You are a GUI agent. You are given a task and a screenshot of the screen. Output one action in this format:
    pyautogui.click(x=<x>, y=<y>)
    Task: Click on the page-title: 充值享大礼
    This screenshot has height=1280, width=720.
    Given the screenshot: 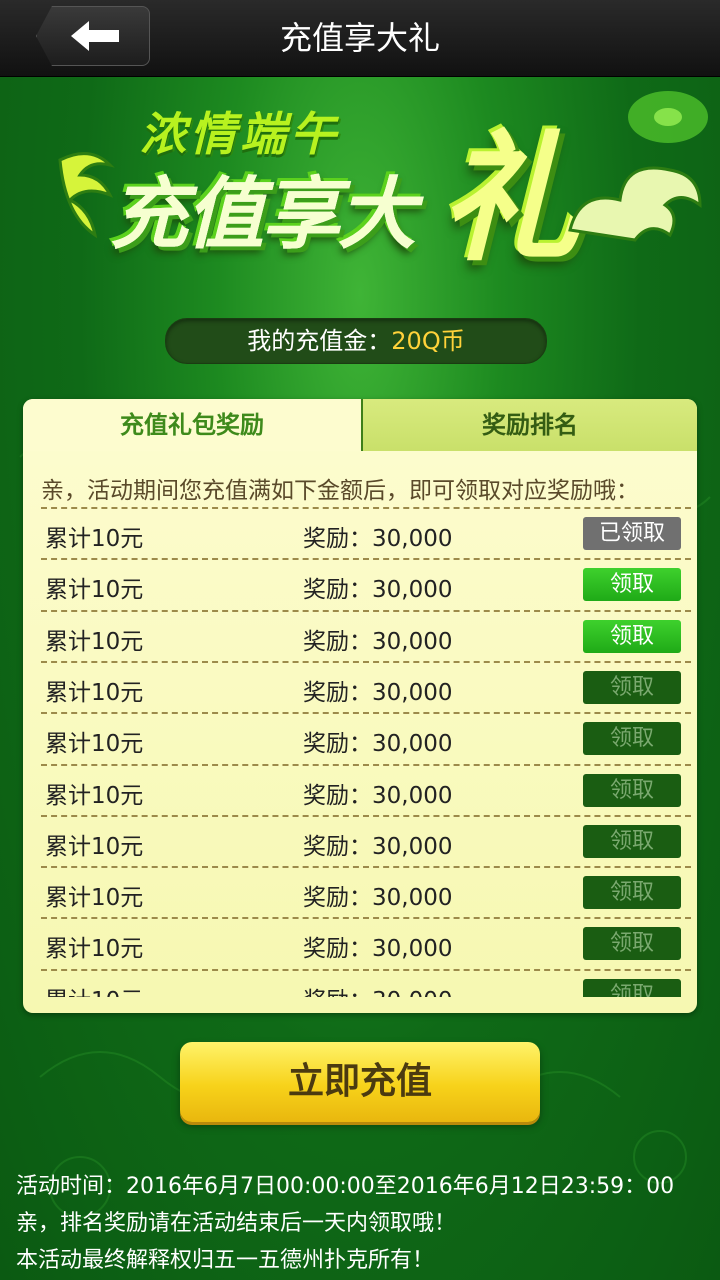 What is the action you would take?
    pyautogui.click(x=359, y=38)
    